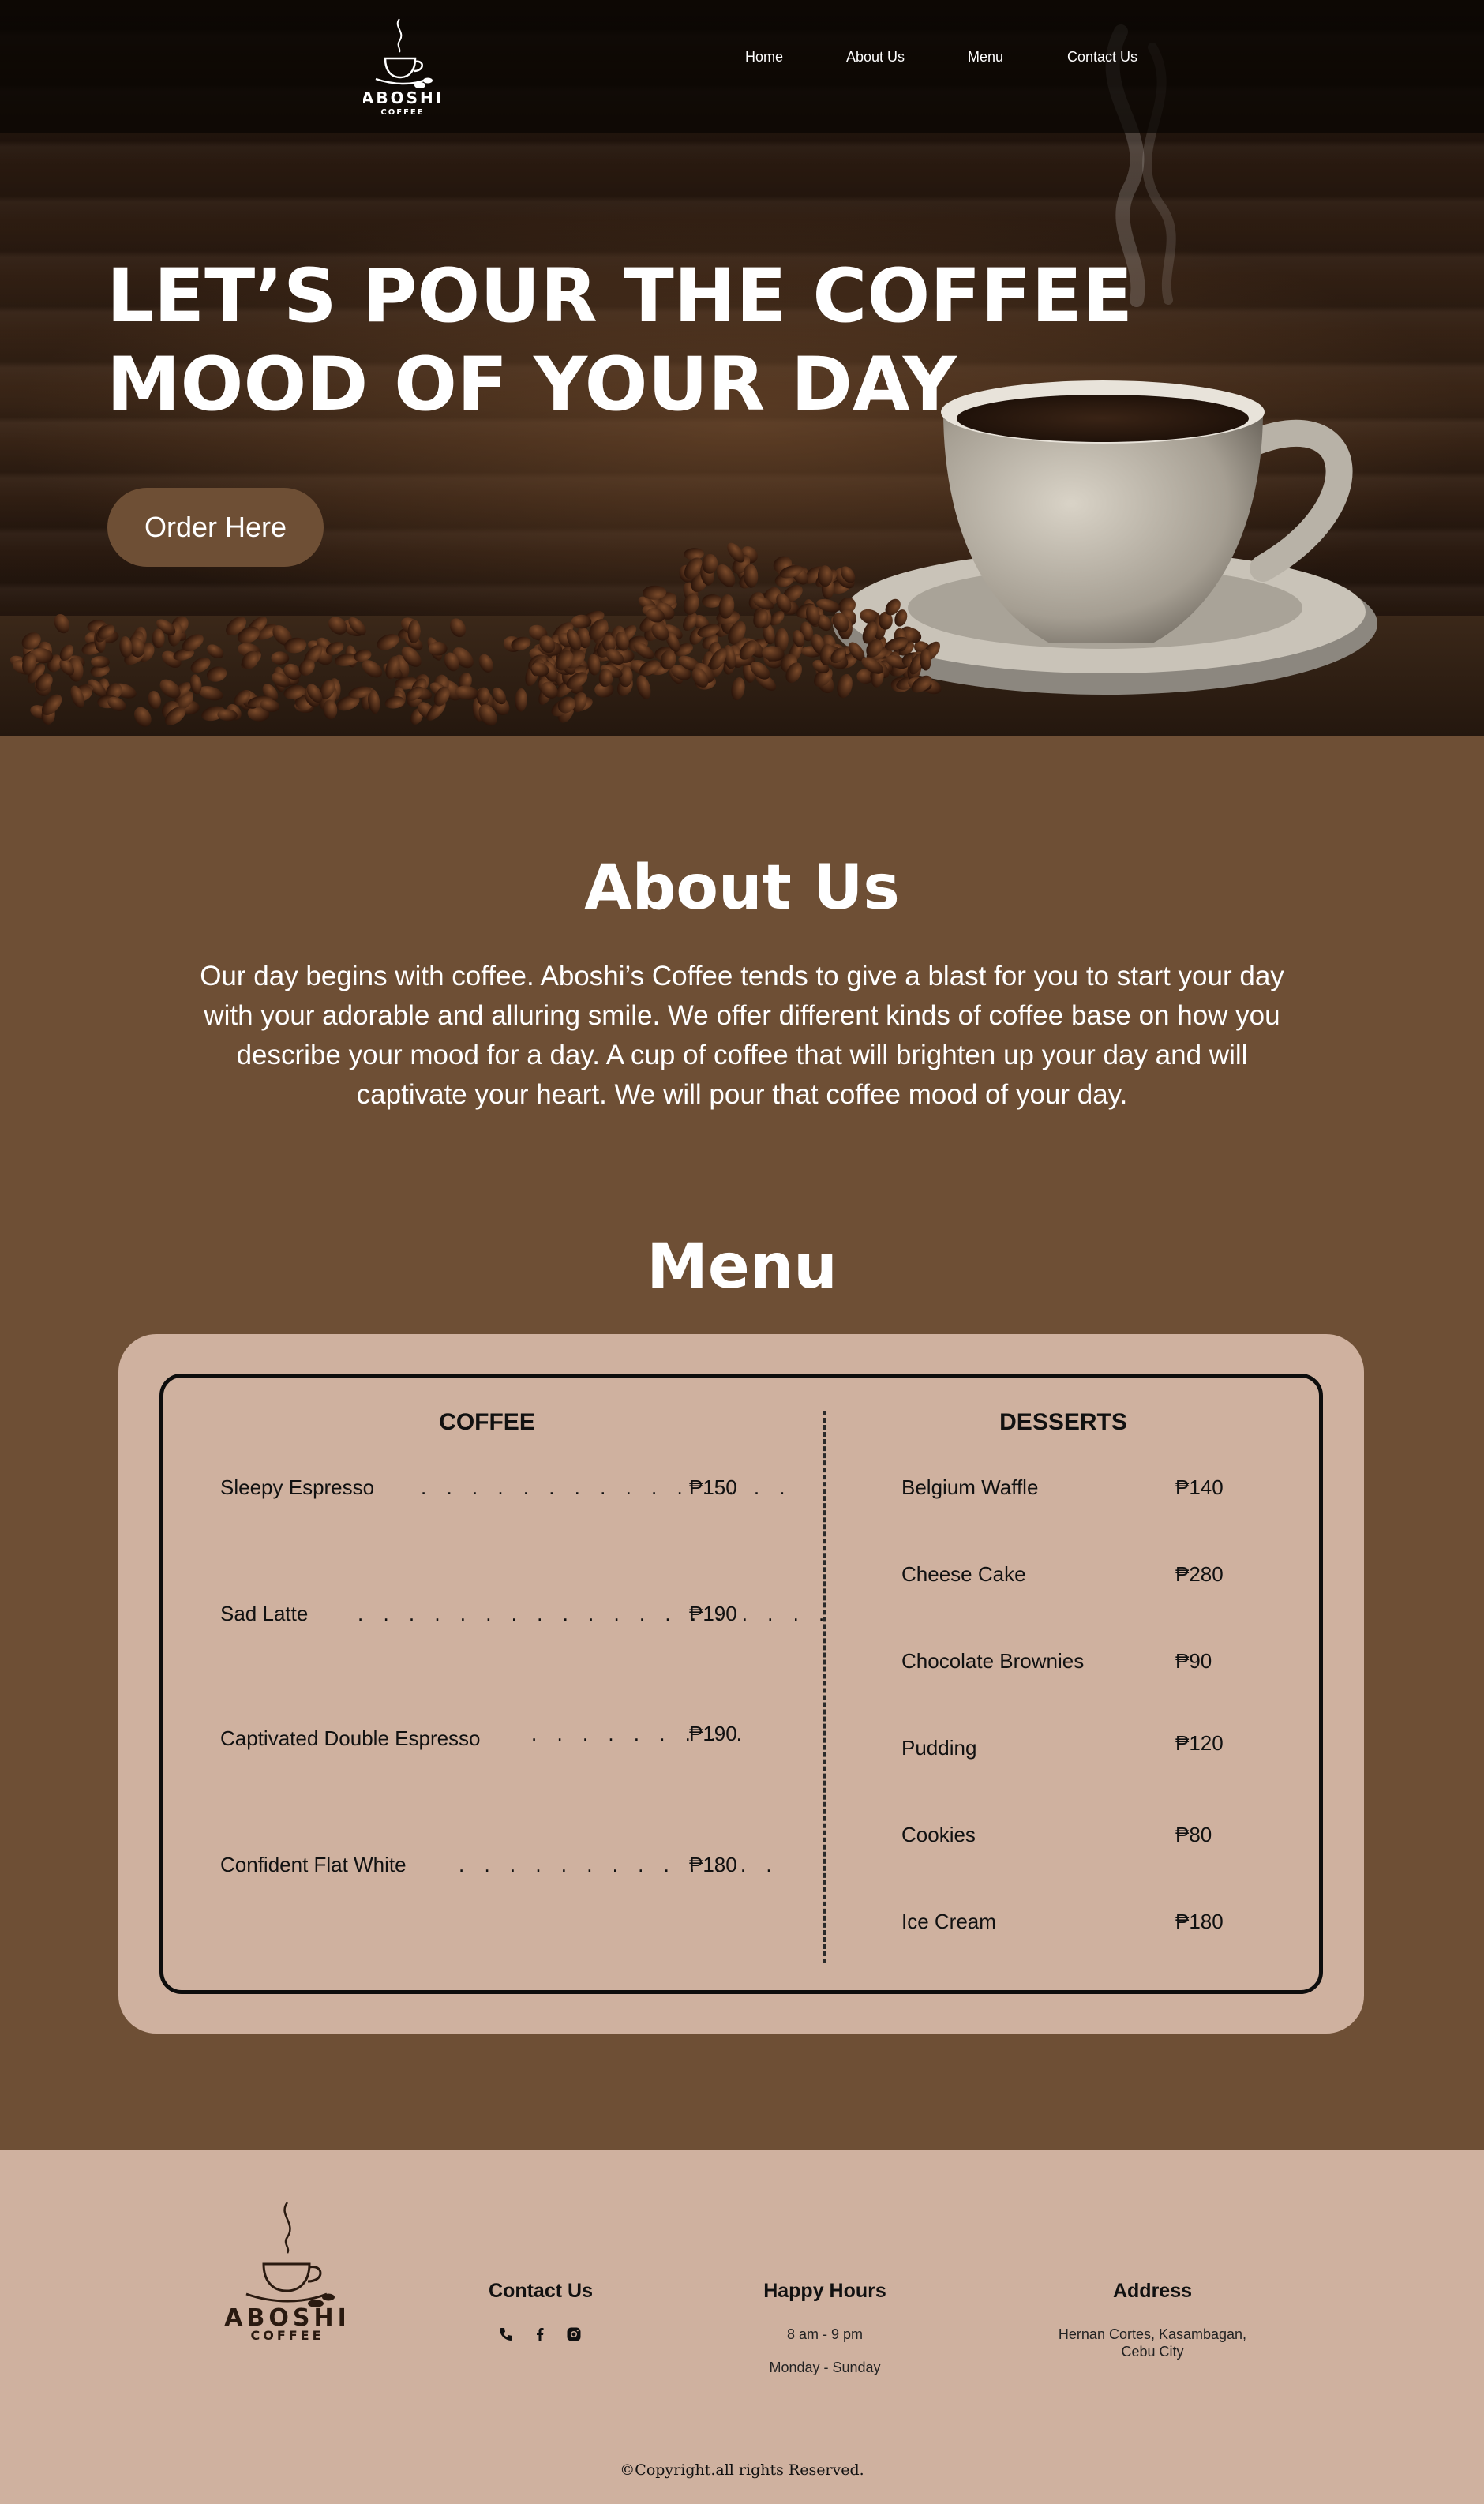 This screenshot has width=1484, height=2504. Describe the element at coordinates (487, 1422) in the screenshot. I see `coffee-heading: COFFEE` at that location.